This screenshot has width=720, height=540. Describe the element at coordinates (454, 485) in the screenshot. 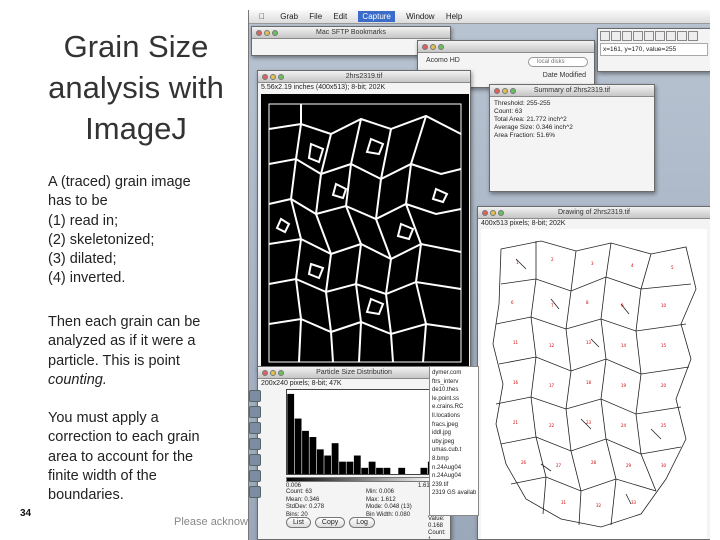

I see `file-item: 239.tif` at that location.